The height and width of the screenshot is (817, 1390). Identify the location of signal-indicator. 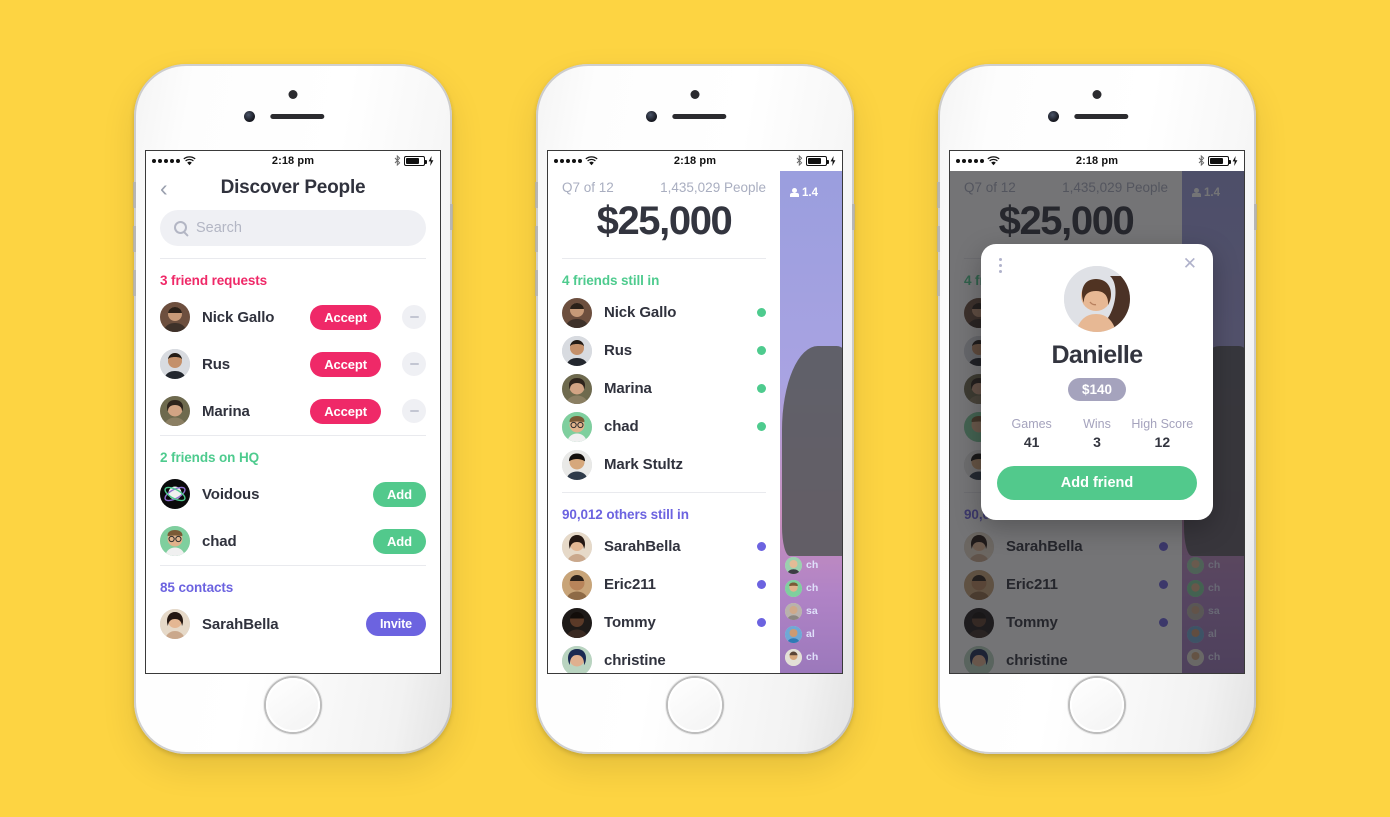
(978, 160).